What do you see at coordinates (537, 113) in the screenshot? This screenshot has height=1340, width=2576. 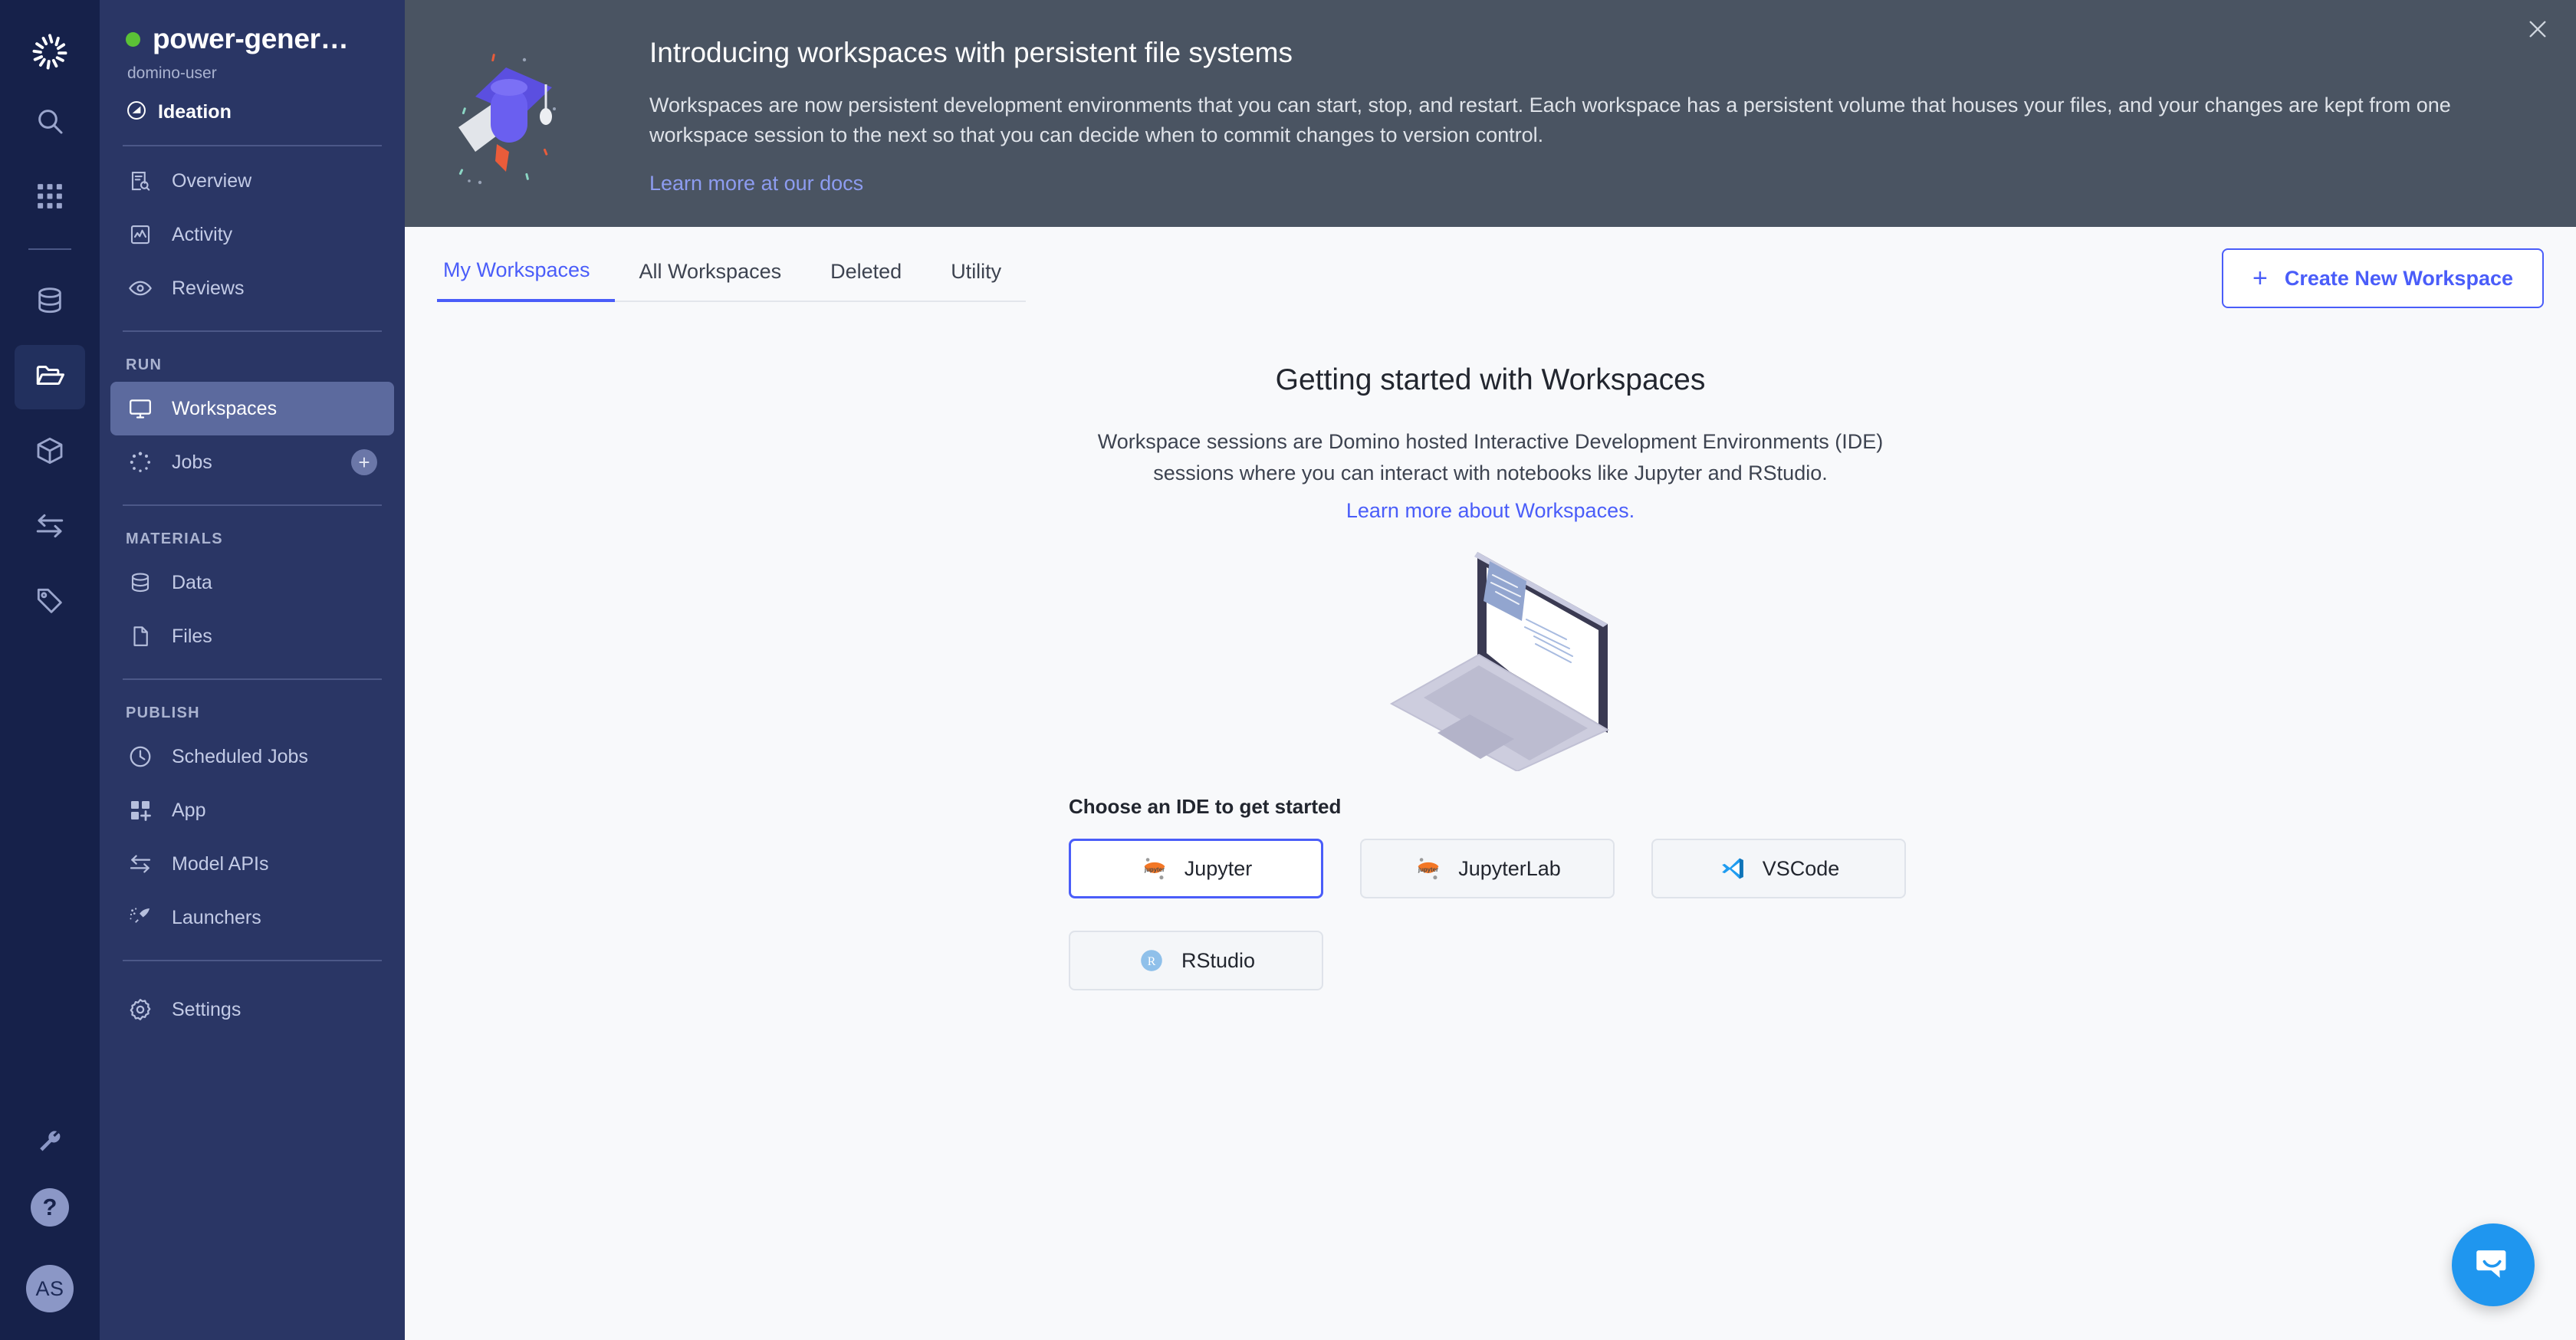 I see `graduation-cap-icon` at bounding box center [537, 113].